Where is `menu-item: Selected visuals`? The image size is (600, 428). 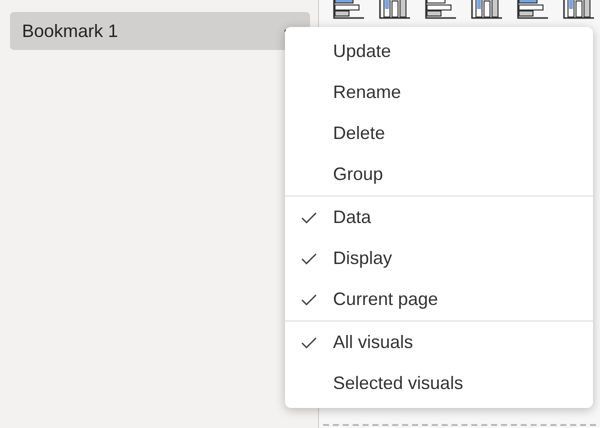
menu-item: Selected visuals is located at coordinates (439, 383).